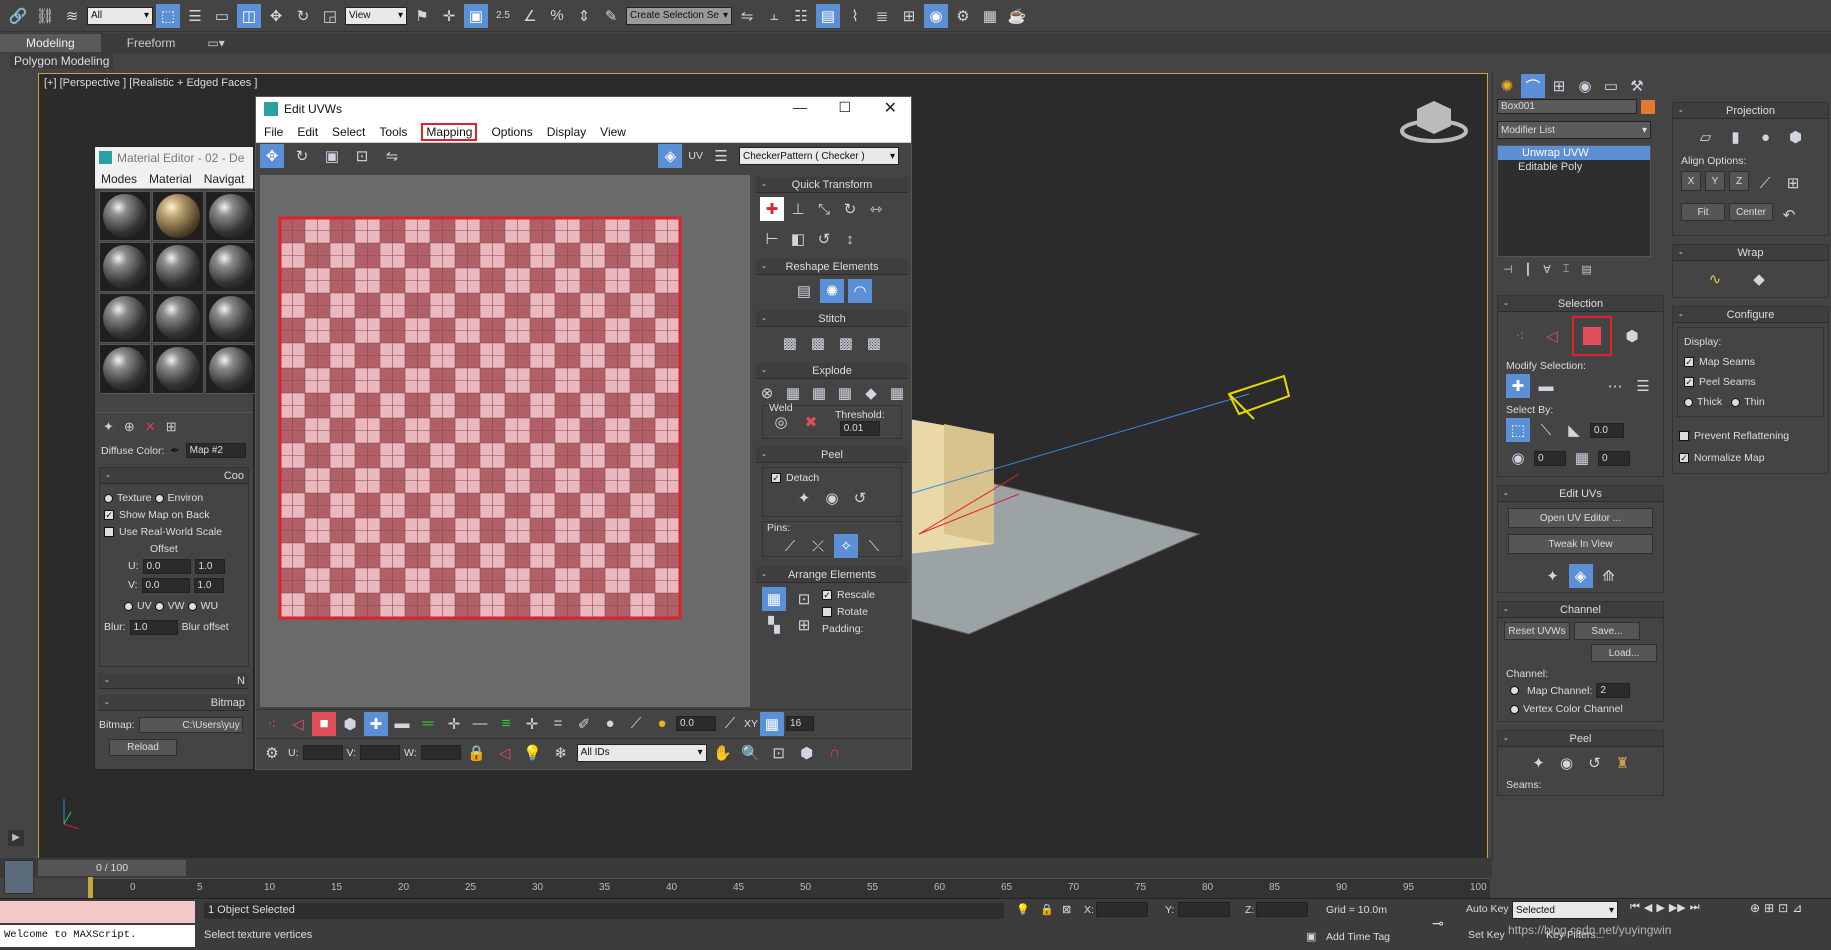 The height and width of the screenshot is (950, 1831). What do you see at coordinates (641, 752) in the screenshot?
I see `ids-dropdown: All IDs ▾` at bounding box center [641, 752].